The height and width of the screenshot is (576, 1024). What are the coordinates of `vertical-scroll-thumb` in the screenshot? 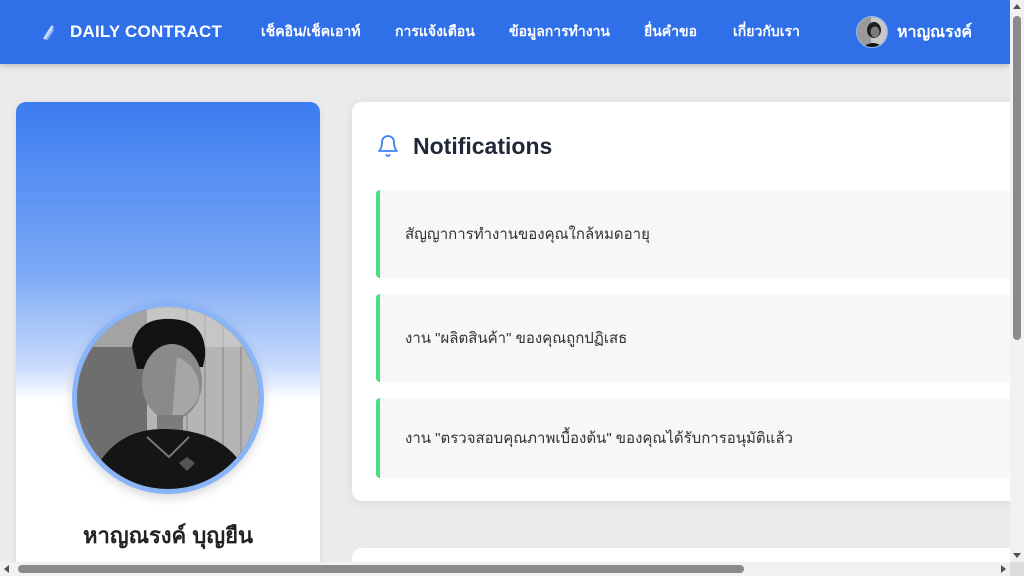 It's located at (1017, 178).